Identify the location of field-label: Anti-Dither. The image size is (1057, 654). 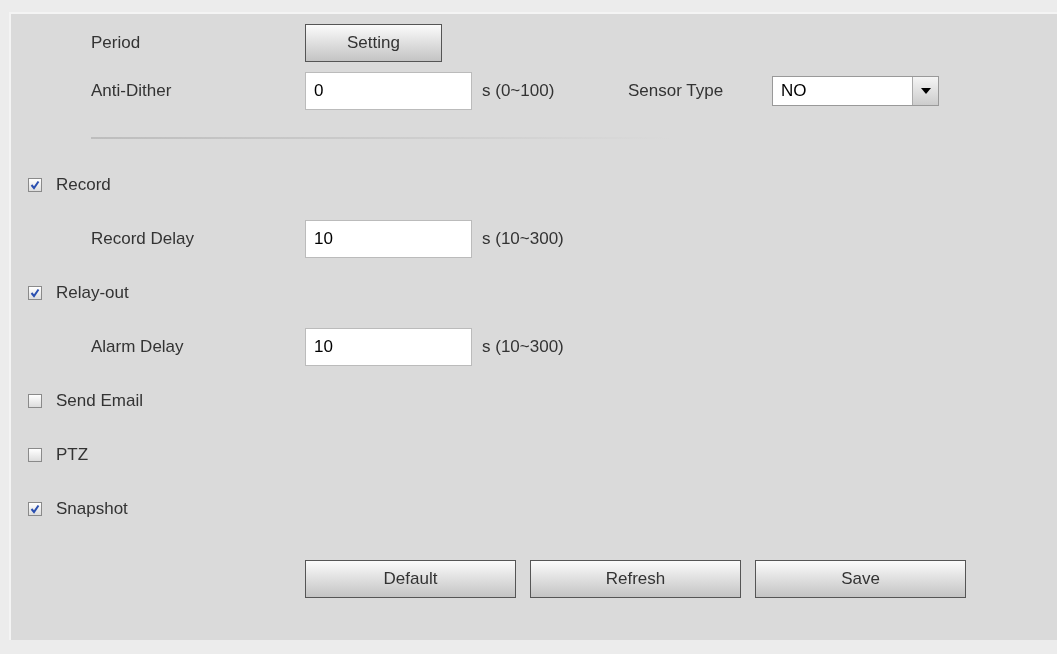
(132, 91).